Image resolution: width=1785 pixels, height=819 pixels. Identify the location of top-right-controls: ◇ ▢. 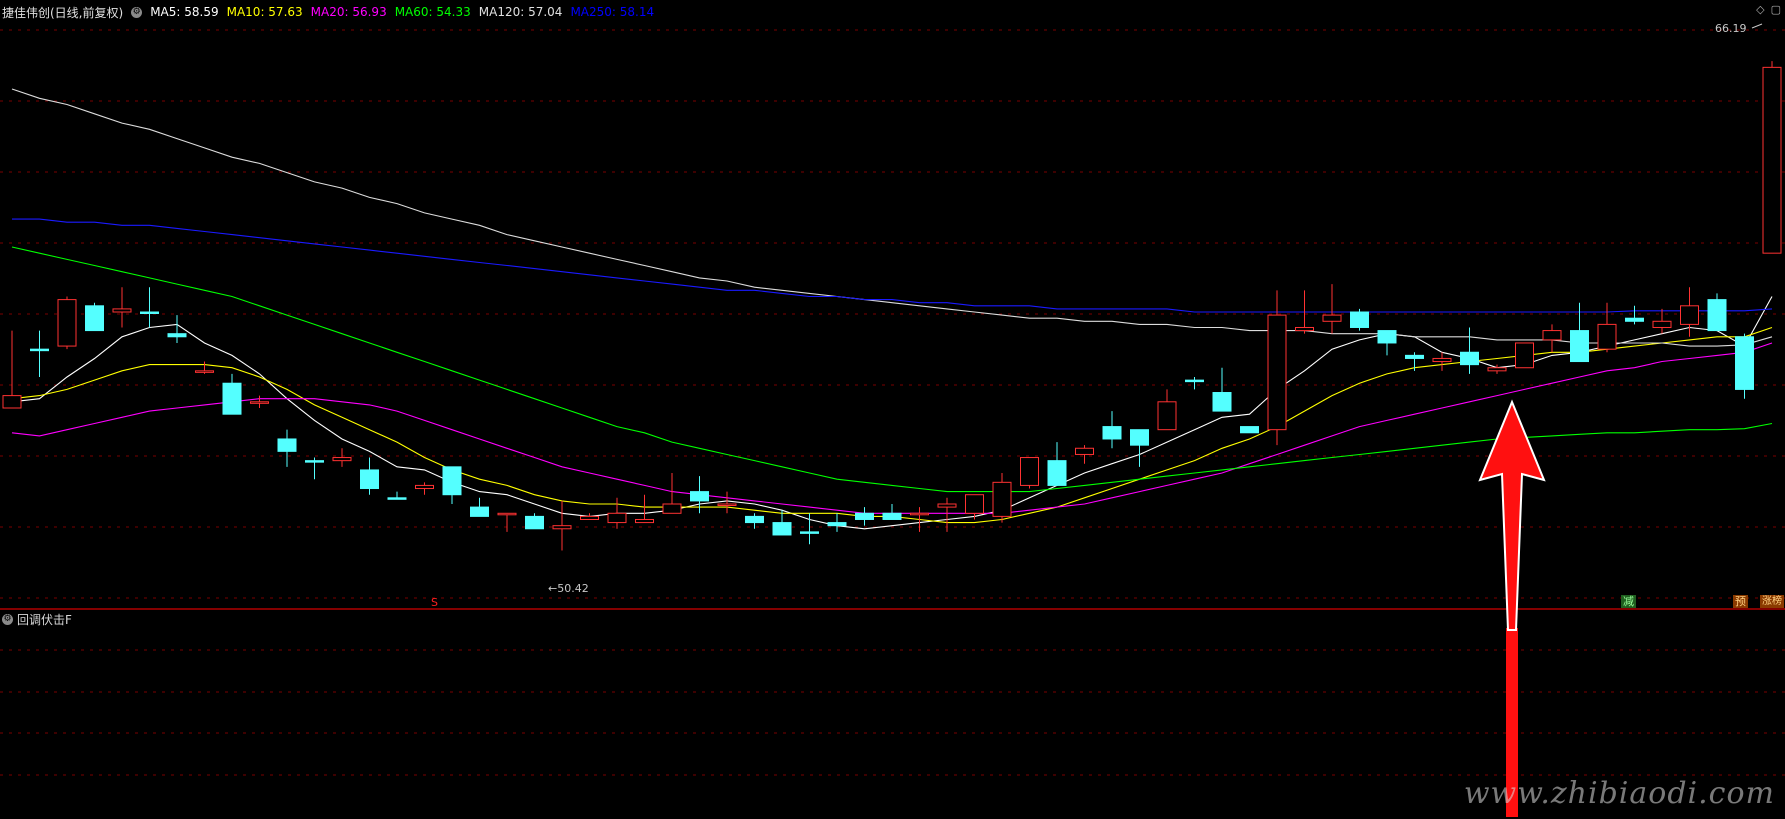
(1768, 9).